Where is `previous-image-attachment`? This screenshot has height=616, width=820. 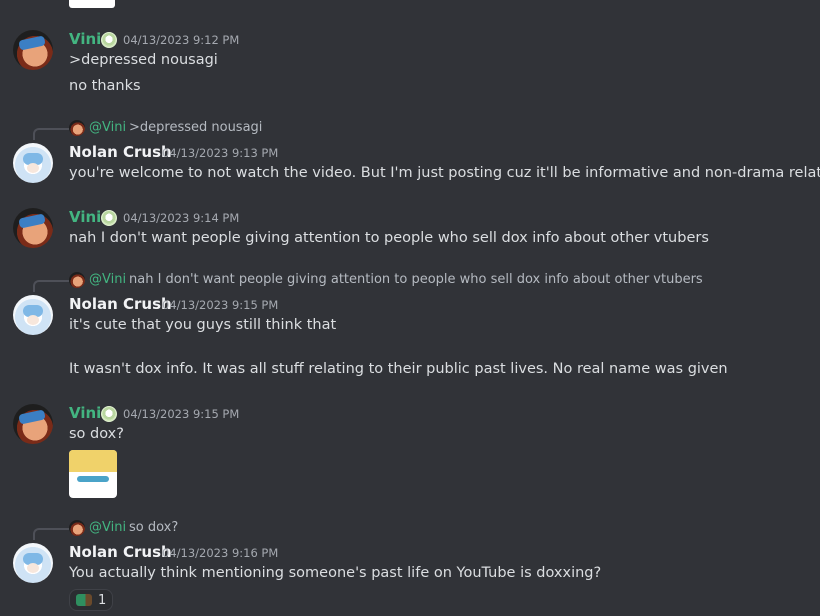 previous-image-attachment is located at coordinates (92, 4).